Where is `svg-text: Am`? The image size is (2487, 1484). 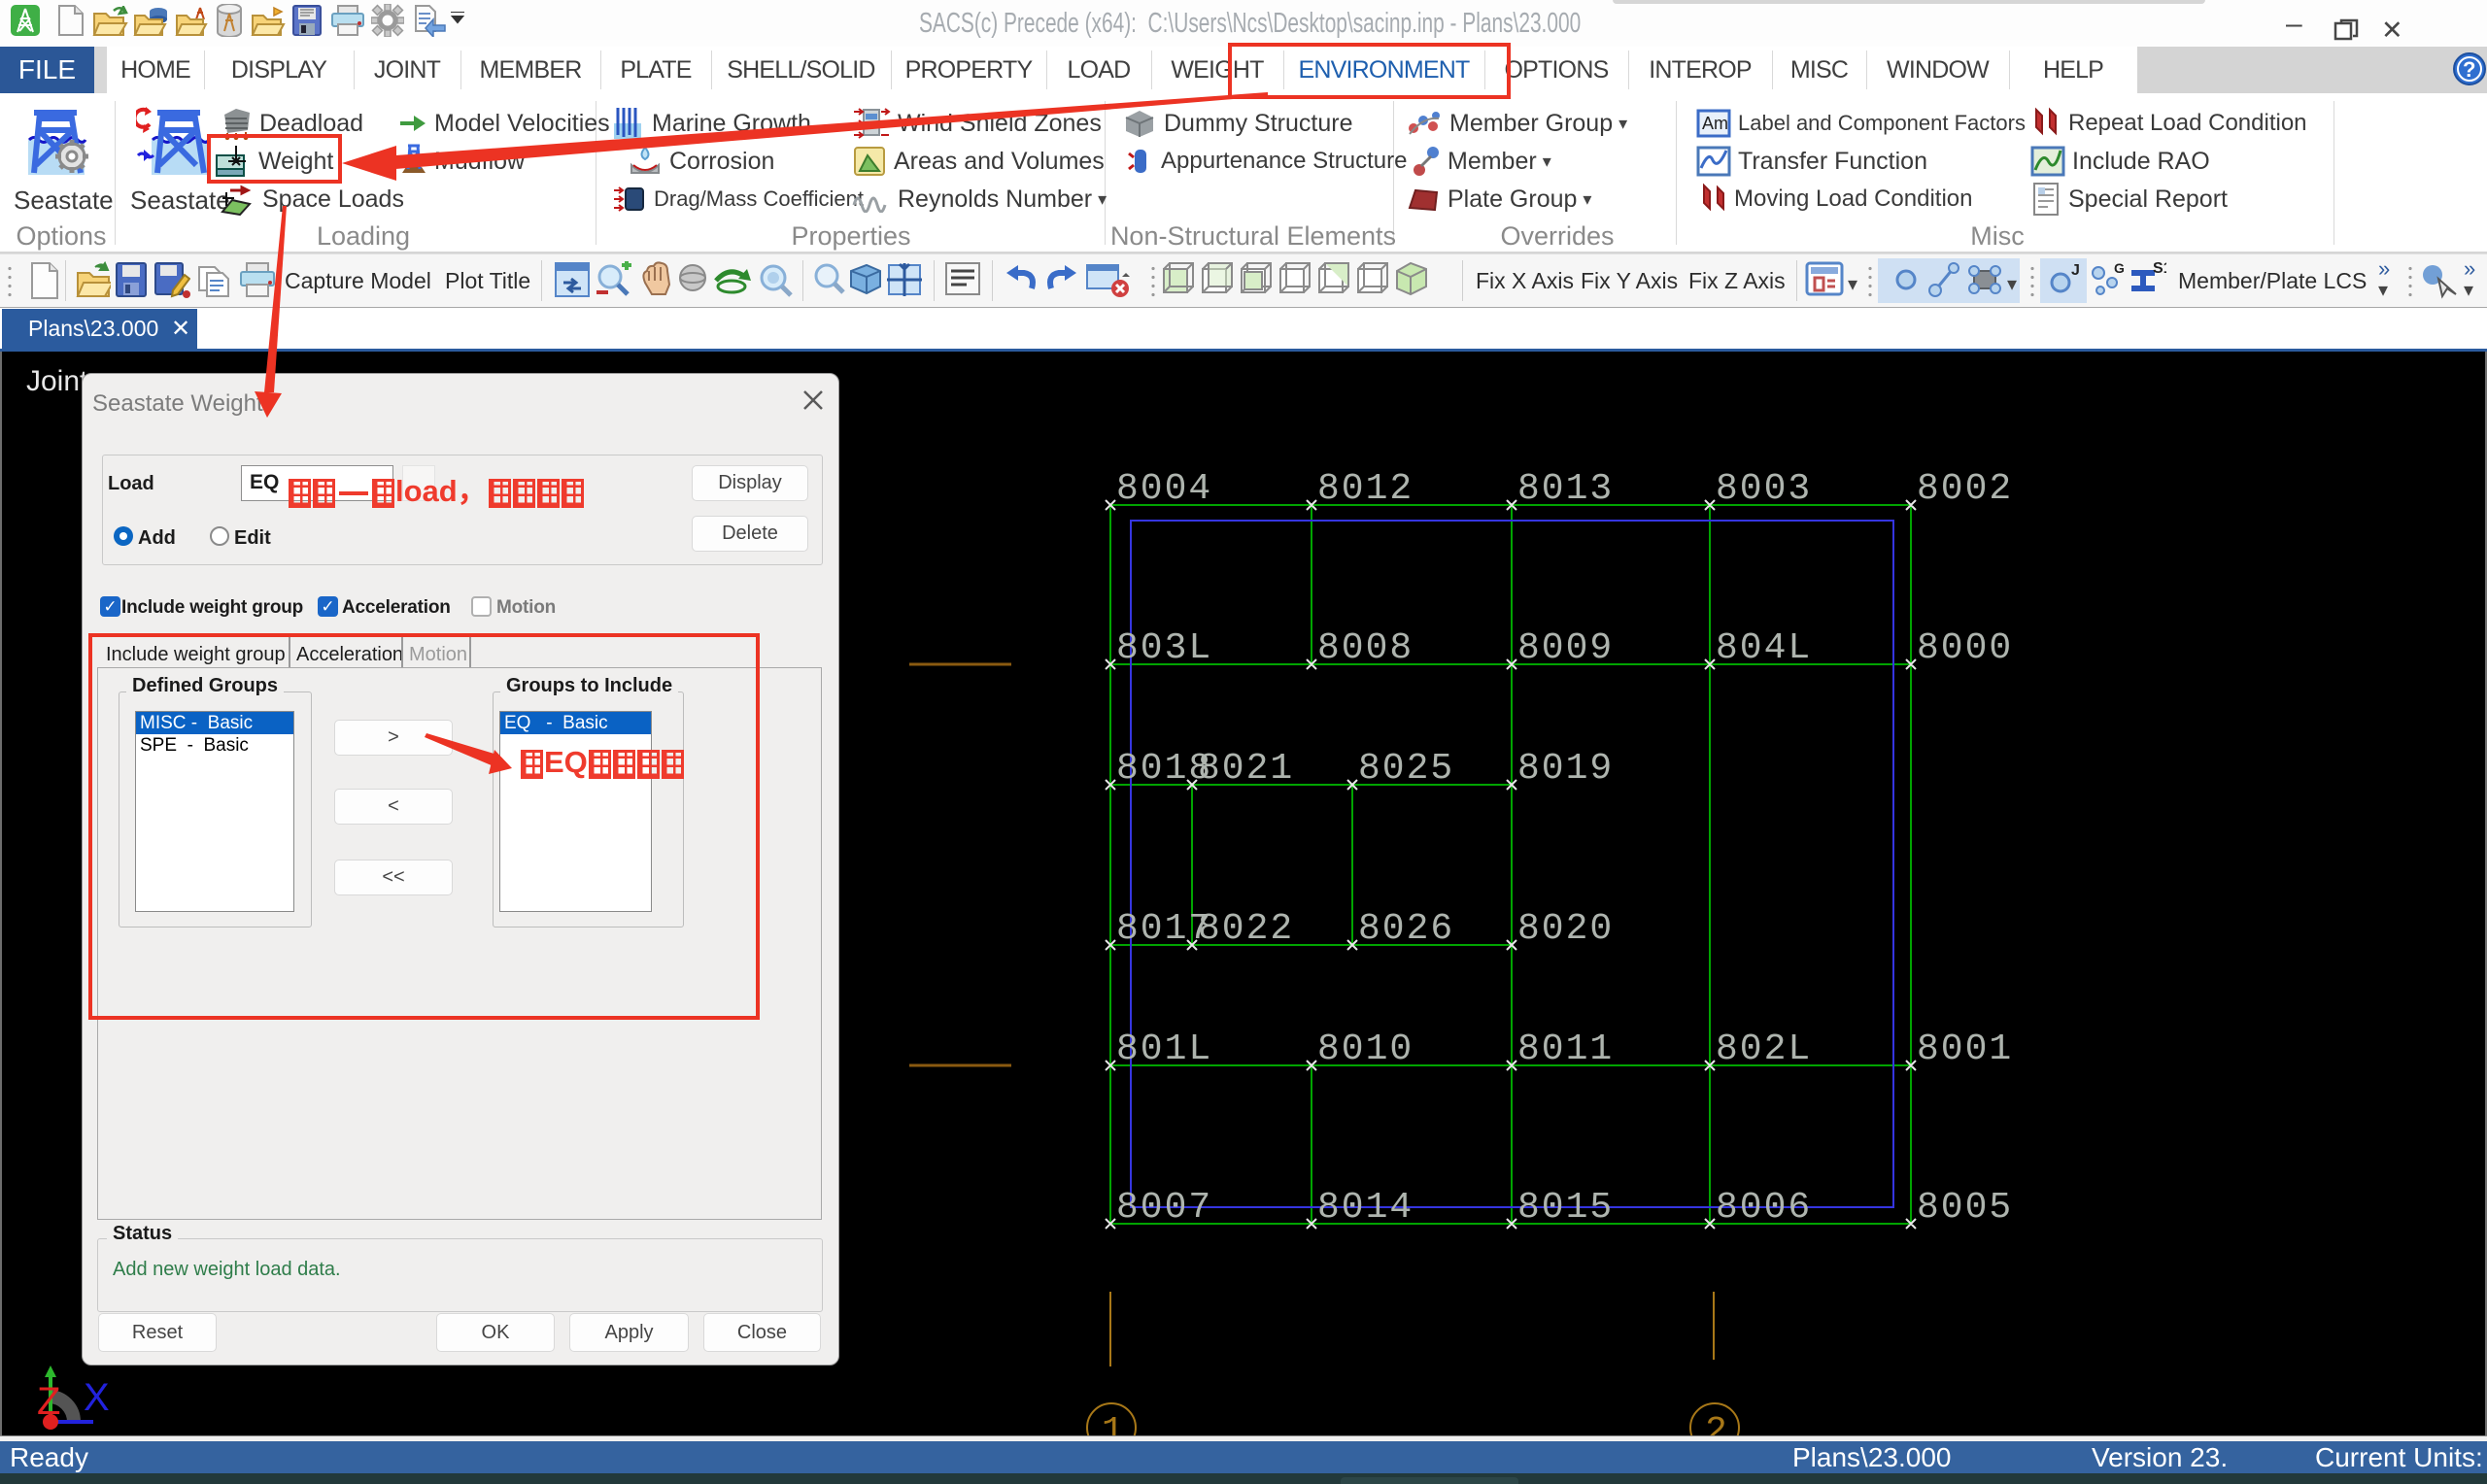
svg-text: Am is located at coordinates (1715, 124).